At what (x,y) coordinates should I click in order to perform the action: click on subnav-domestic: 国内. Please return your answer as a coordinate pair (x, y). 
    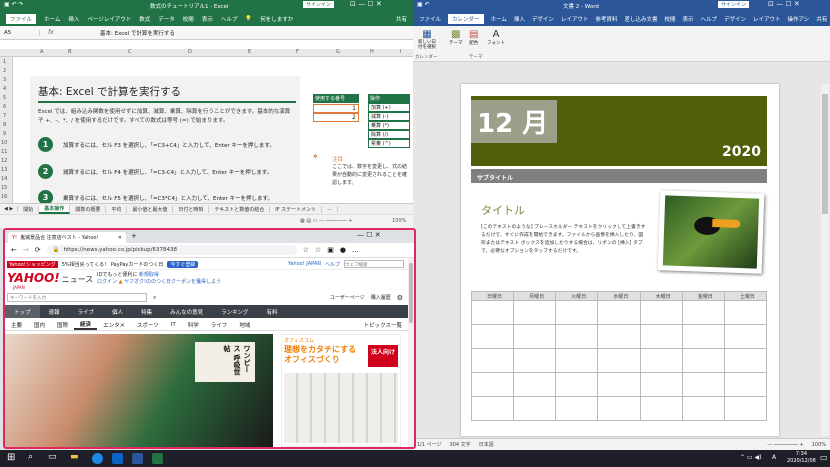
    Looking at the image, I should click on (39, 325).